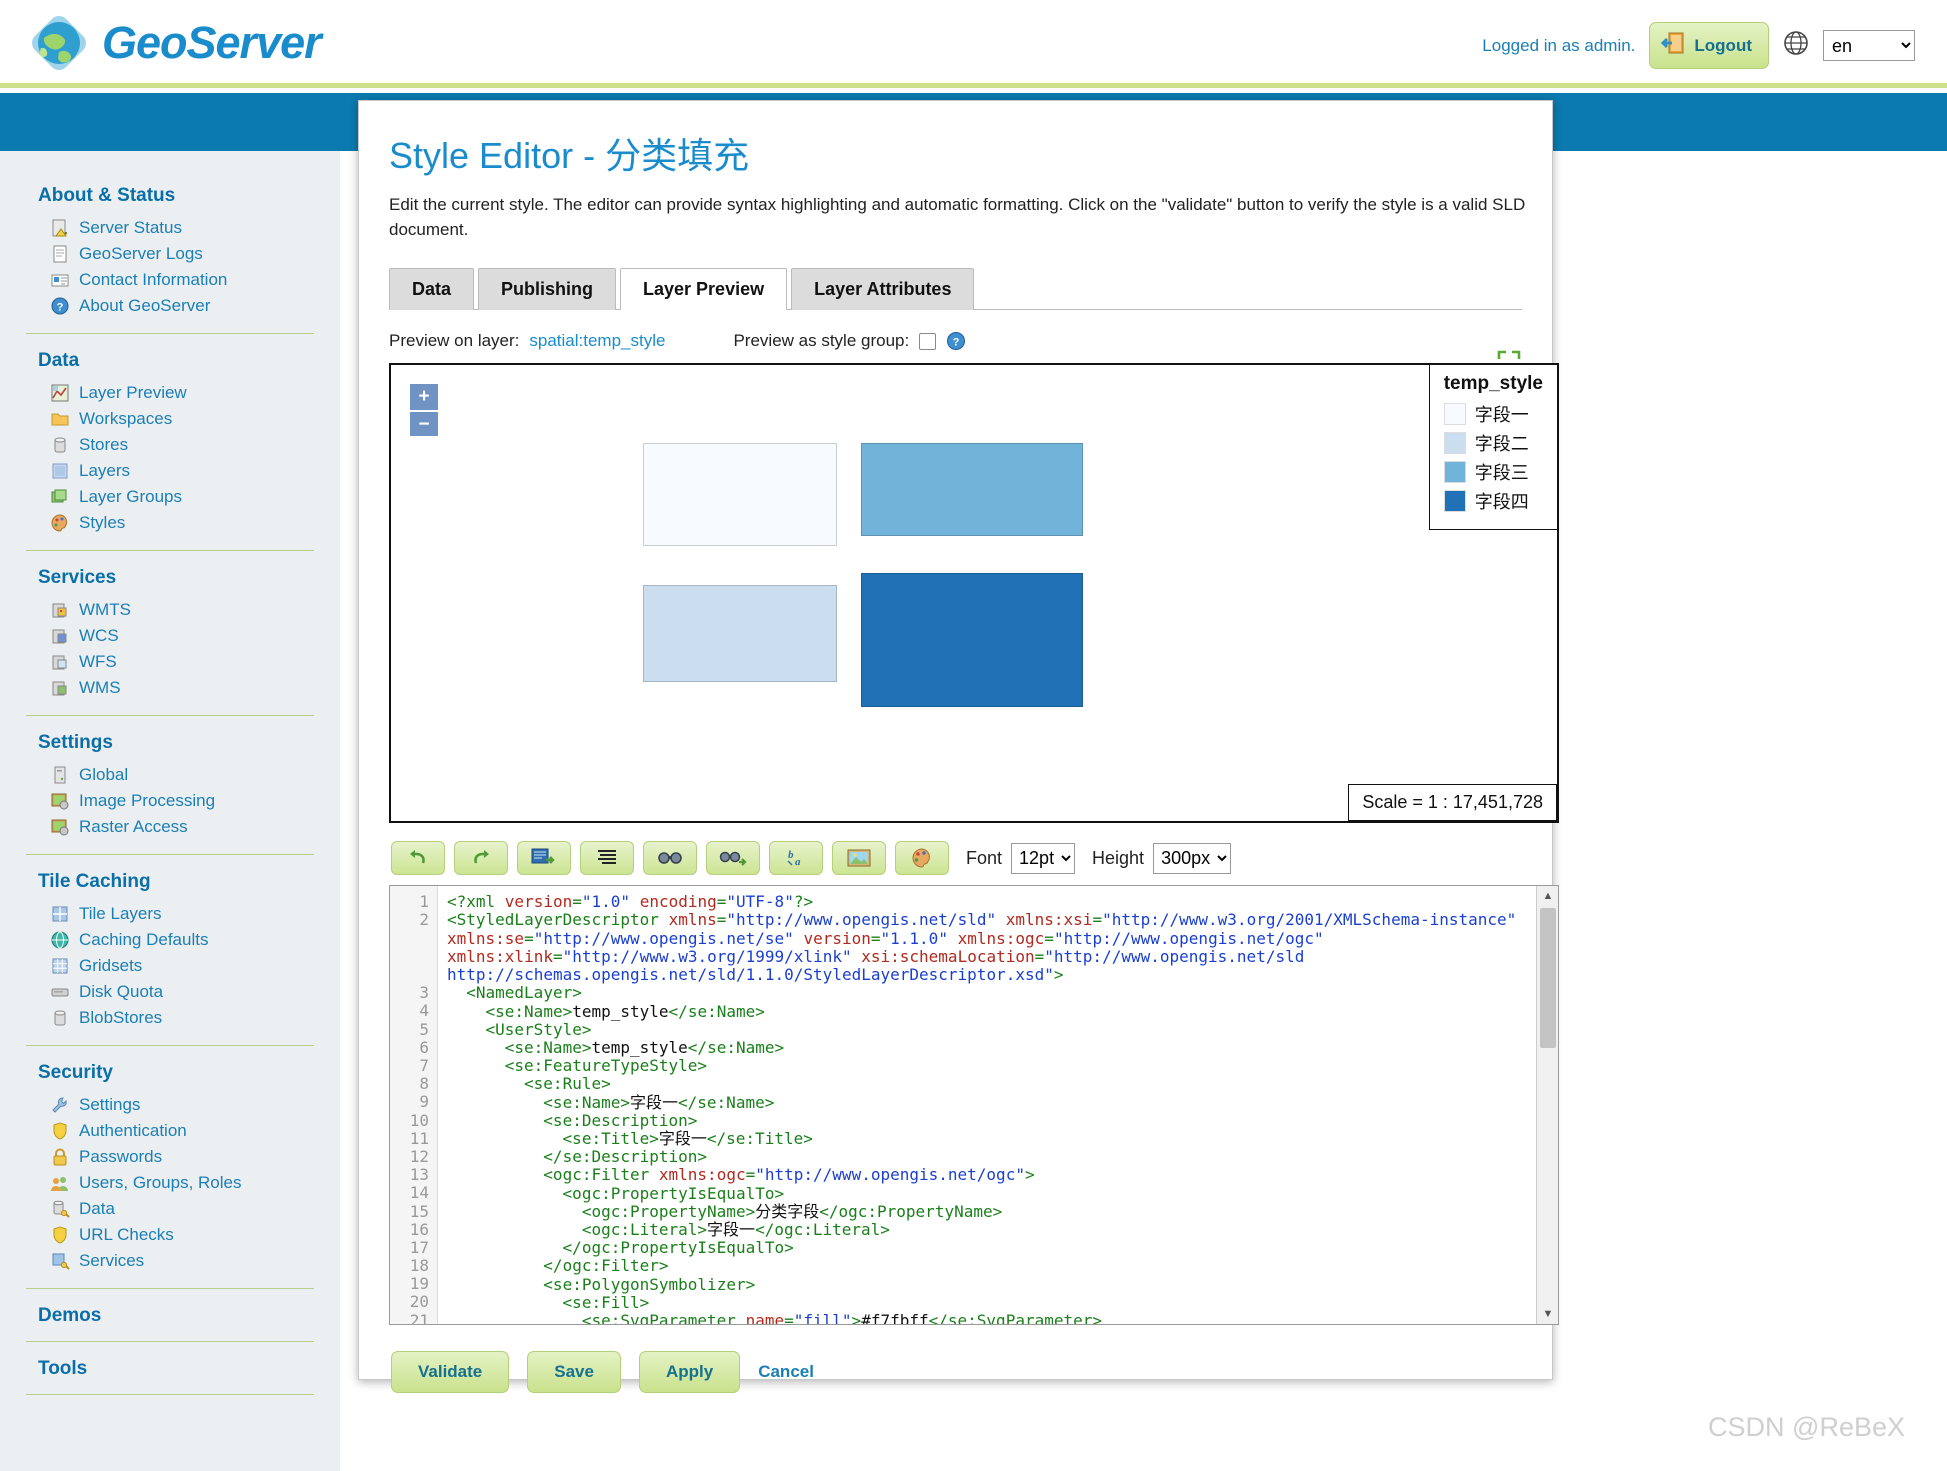 Image resolution: width=1947 pixels, height=1471 pixels. What do you see at coordinates (176, 280) in the screenshot?
I see `sidebar-item-contact-information: Contact Information` at bounding box center [176, 280].